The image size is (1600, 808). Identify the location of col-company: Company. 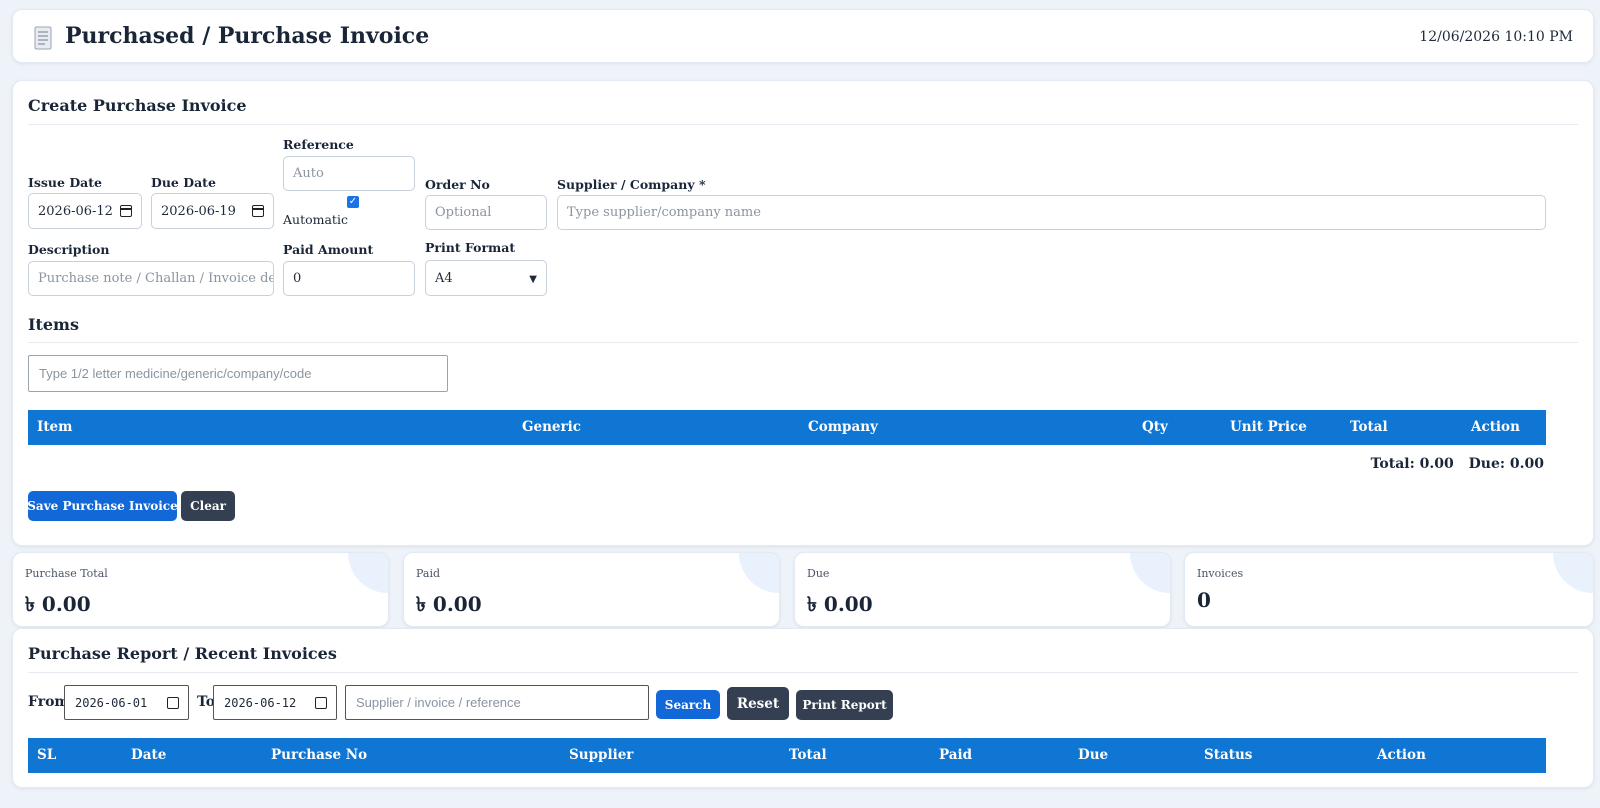
(843, 427).